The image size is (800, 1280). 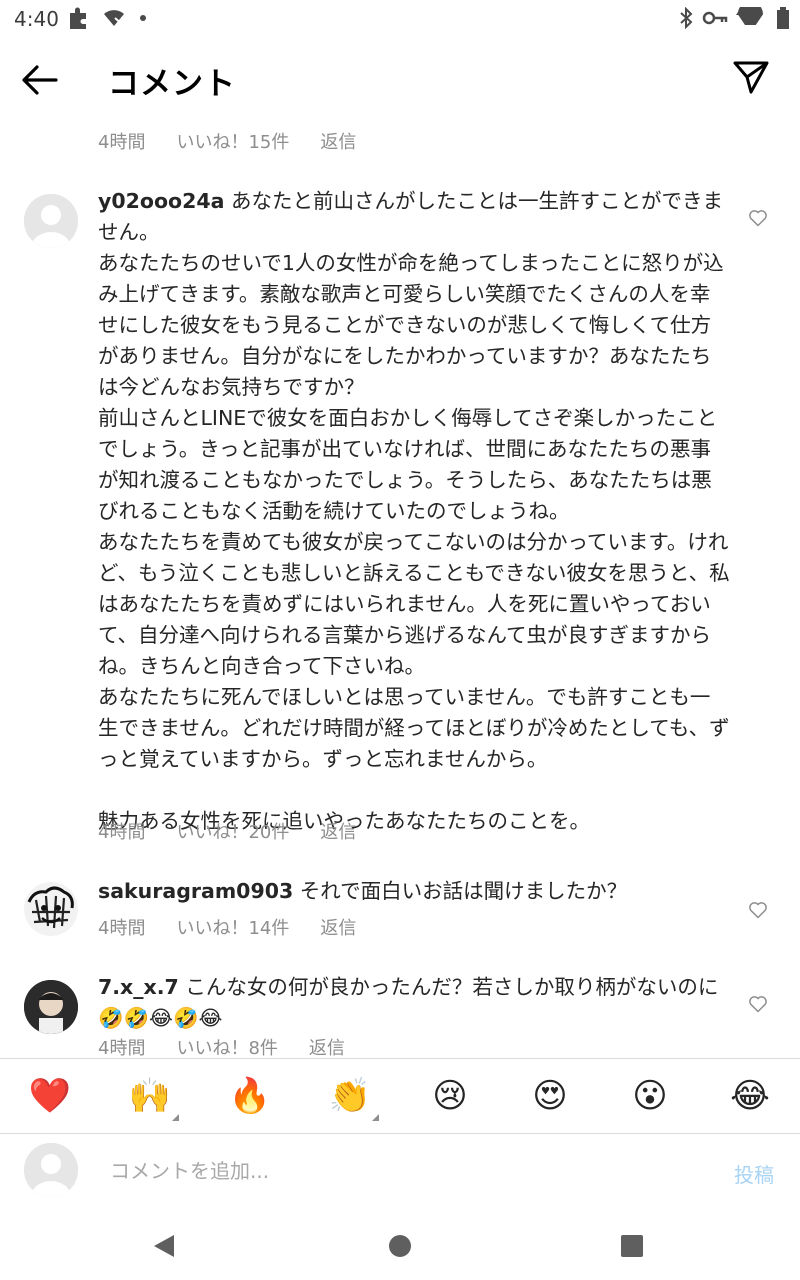 I want to click on status-left-icons, so click(x=108, y=18).